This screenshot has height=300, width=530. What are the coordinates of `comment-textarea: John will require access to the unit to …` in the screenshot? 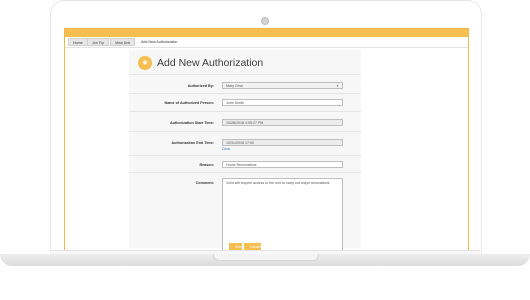 It's located at (282, 214).